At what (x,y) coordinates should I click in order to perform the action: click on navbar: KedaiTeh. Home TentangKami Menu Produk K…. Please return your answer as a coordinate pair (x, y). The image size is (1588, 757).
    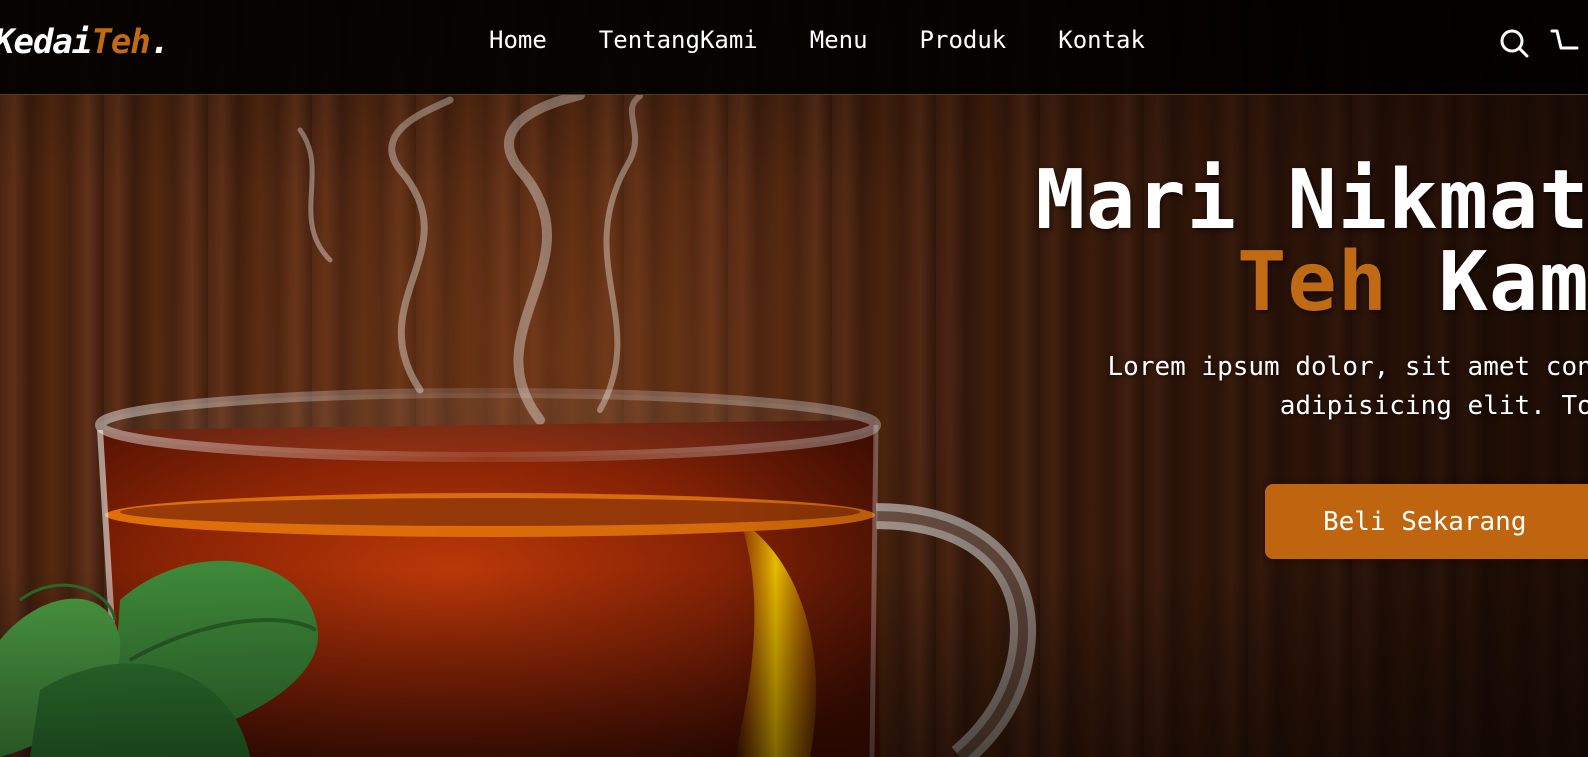
    Looking at the image, I should click on (794, 47).